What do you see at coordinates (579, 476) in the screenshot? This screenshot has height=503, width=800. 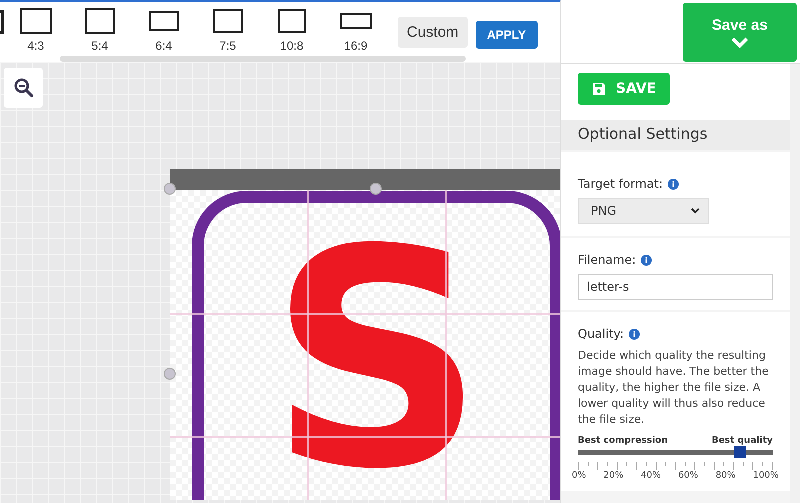 I see `tick-label: 0%` at bounding box center [579, 476].